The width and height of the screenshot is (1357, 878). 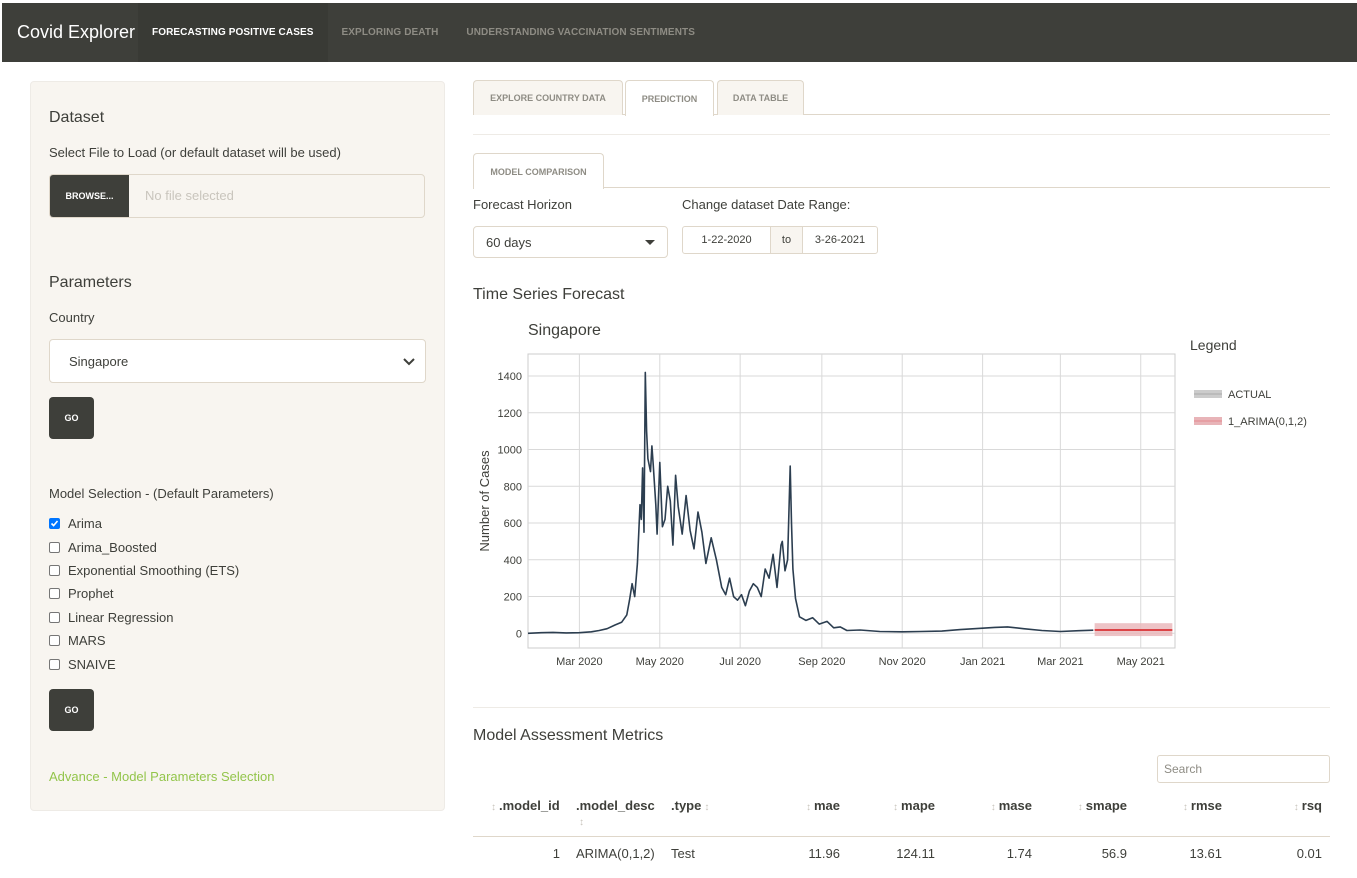 I want to click on cell-model-desc: ARIMA(0,1,2), so click(x=615, y=853).